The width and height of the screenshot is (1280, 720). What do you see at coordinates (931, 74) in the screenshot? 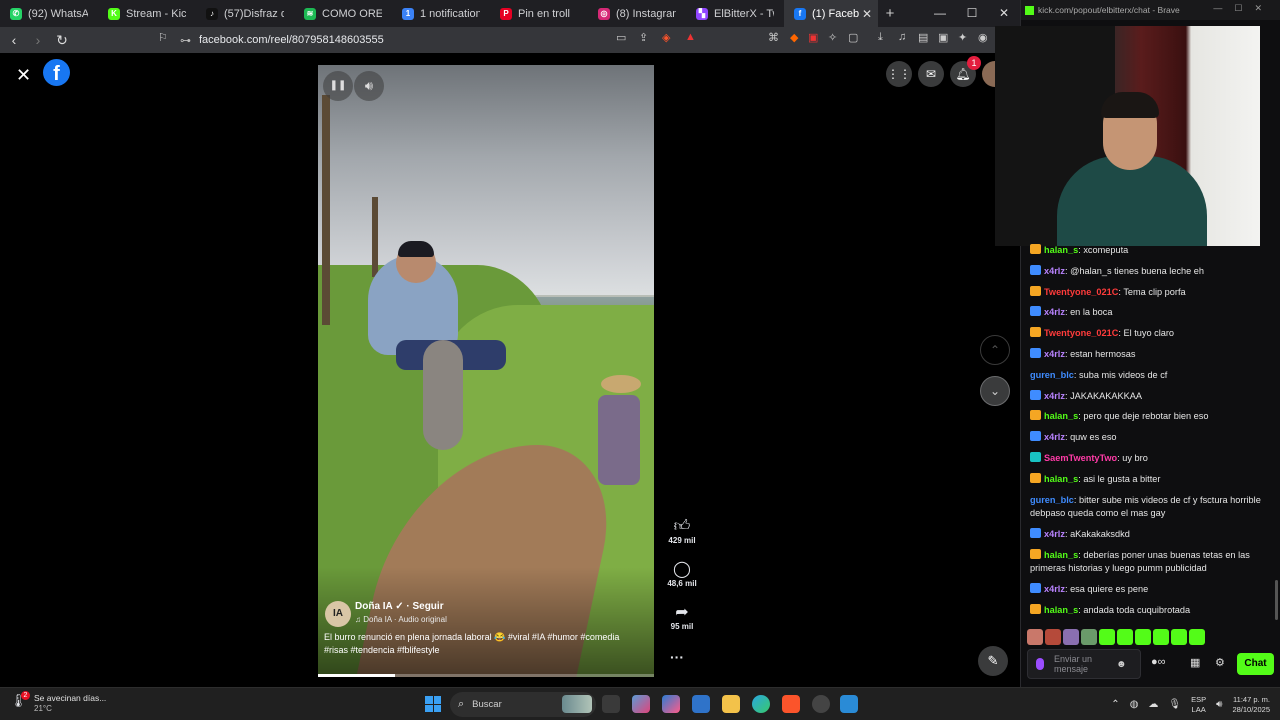
I see `messenger-icon: ✉` at bounding box center [931, 74].